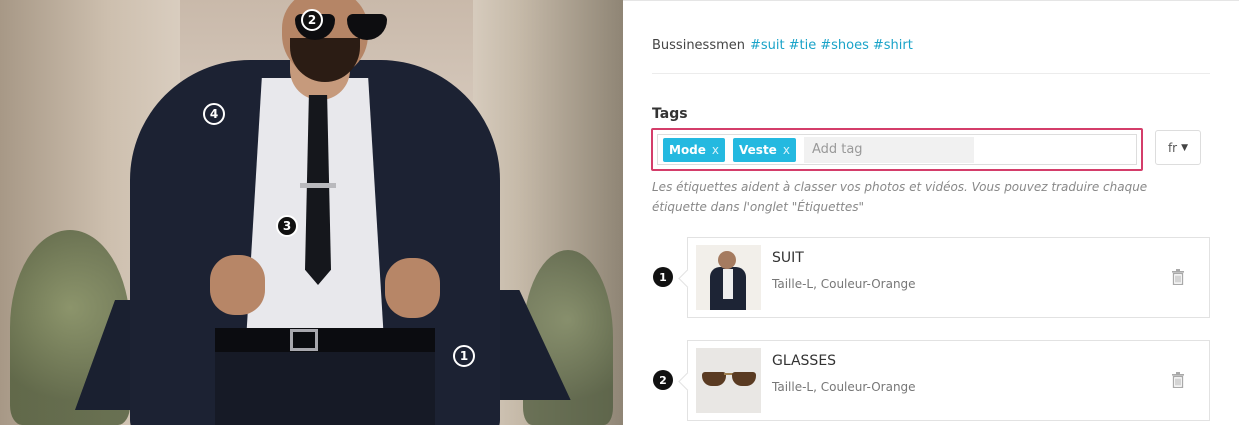  I want to click on product-marker: 1, so click(663, 277).